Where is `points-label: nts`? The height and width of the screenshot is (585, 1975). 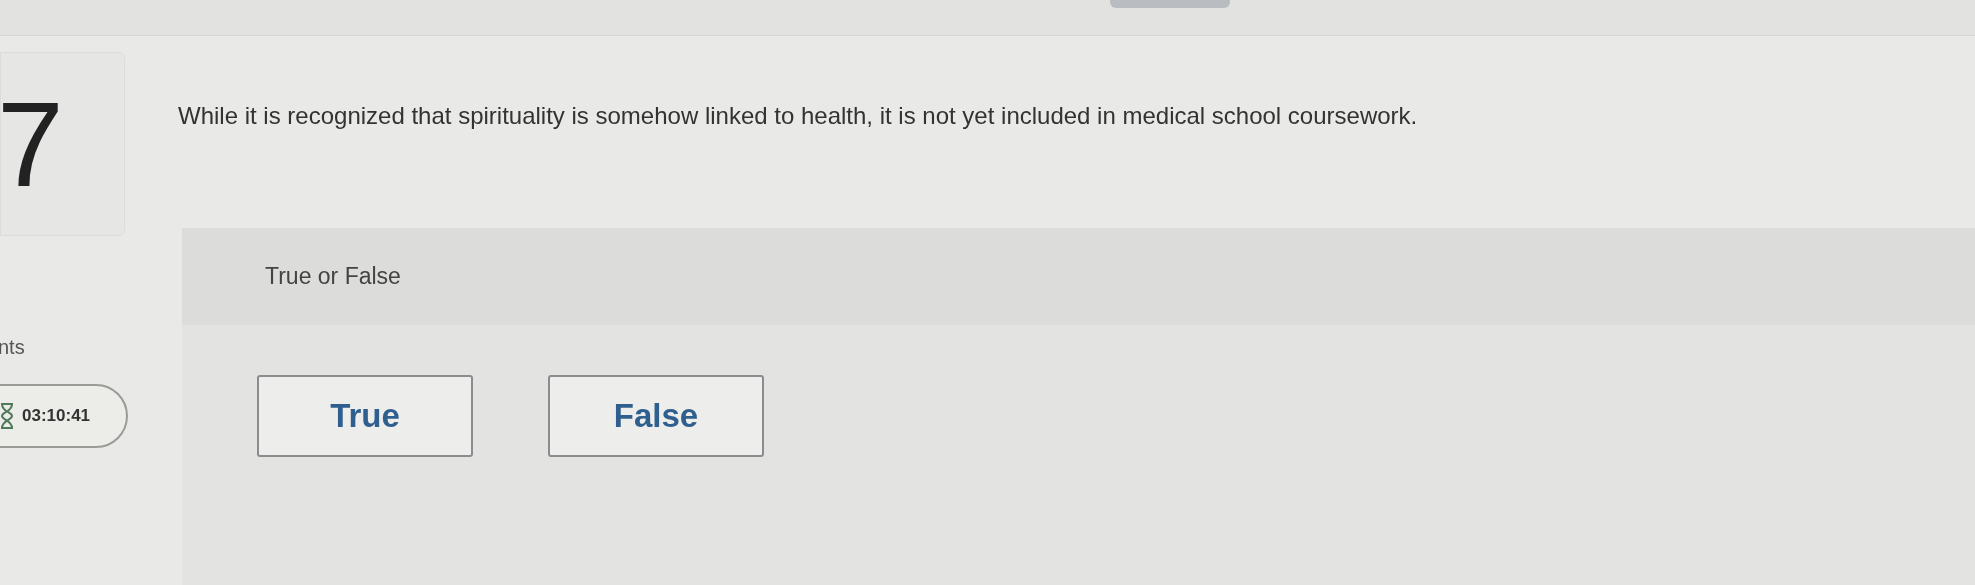
points-label: nts is located at coordinates (13, 347).